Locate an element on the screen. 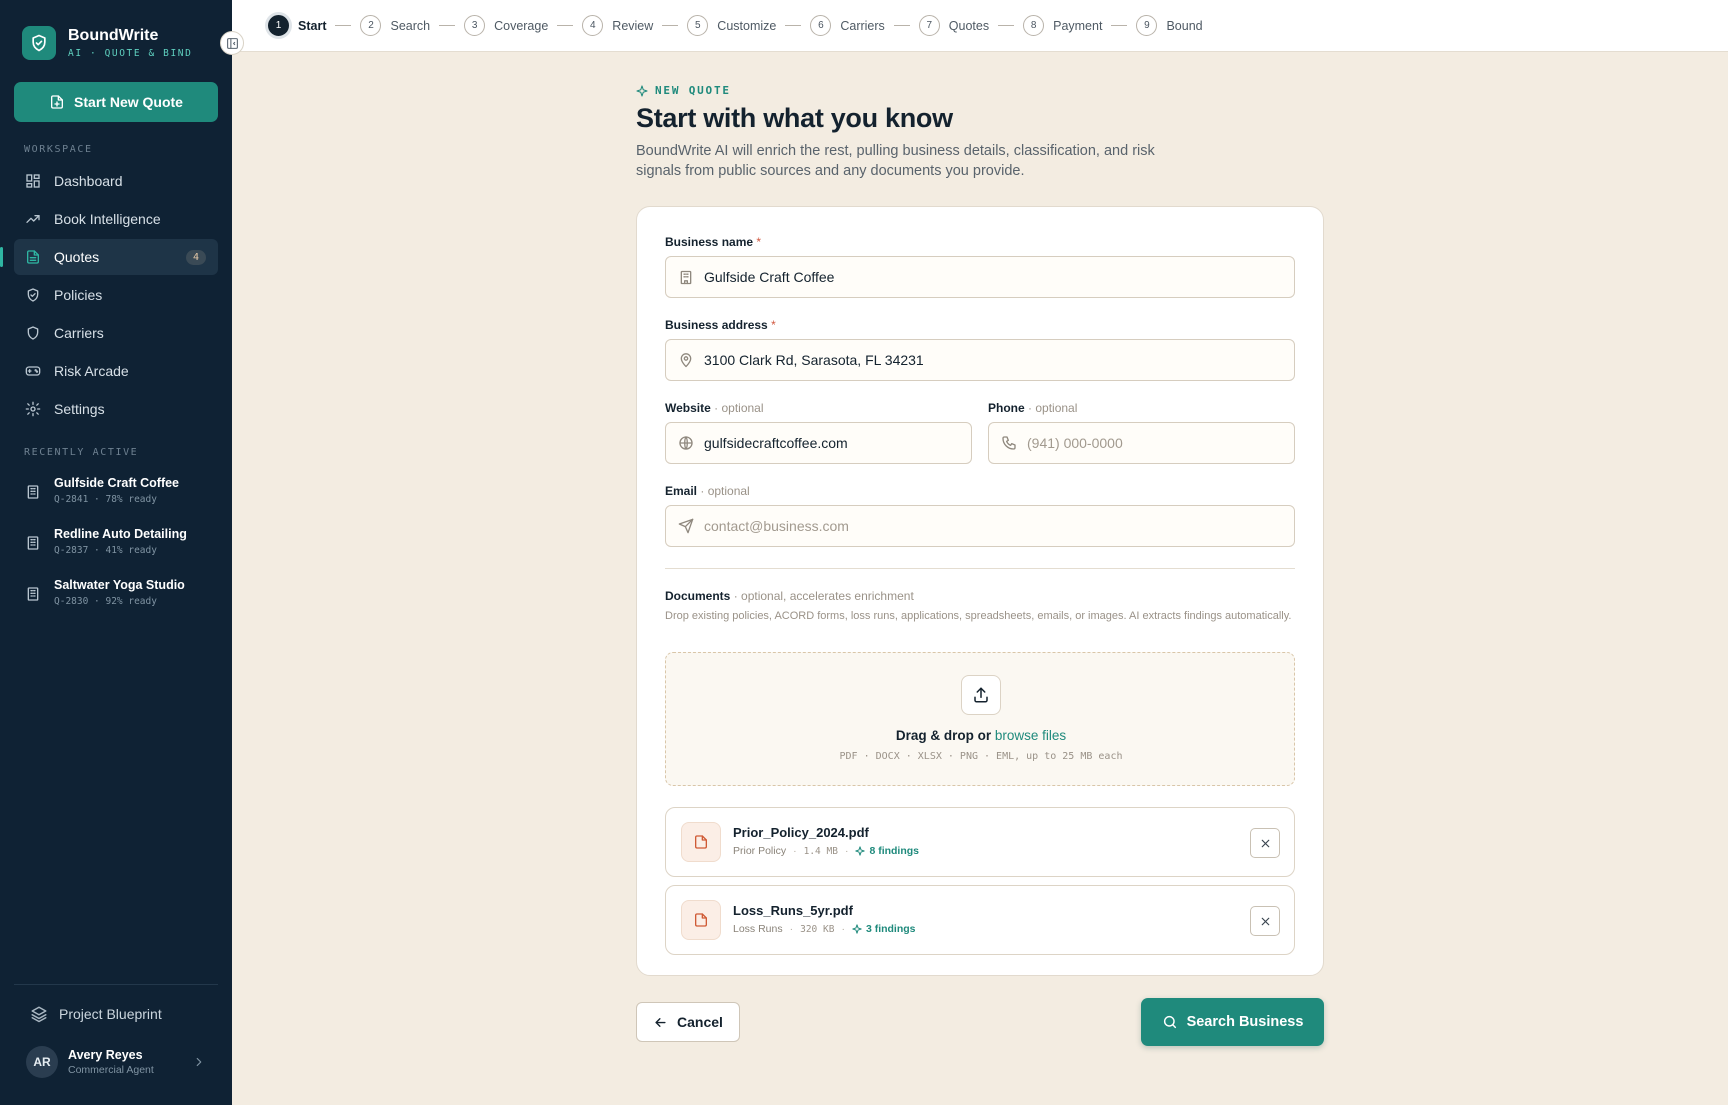 The width and height of the screenshot is (1728, 1105). file-name: Loss_Runs_5yr.pdf is located at coordinates (793, 910).